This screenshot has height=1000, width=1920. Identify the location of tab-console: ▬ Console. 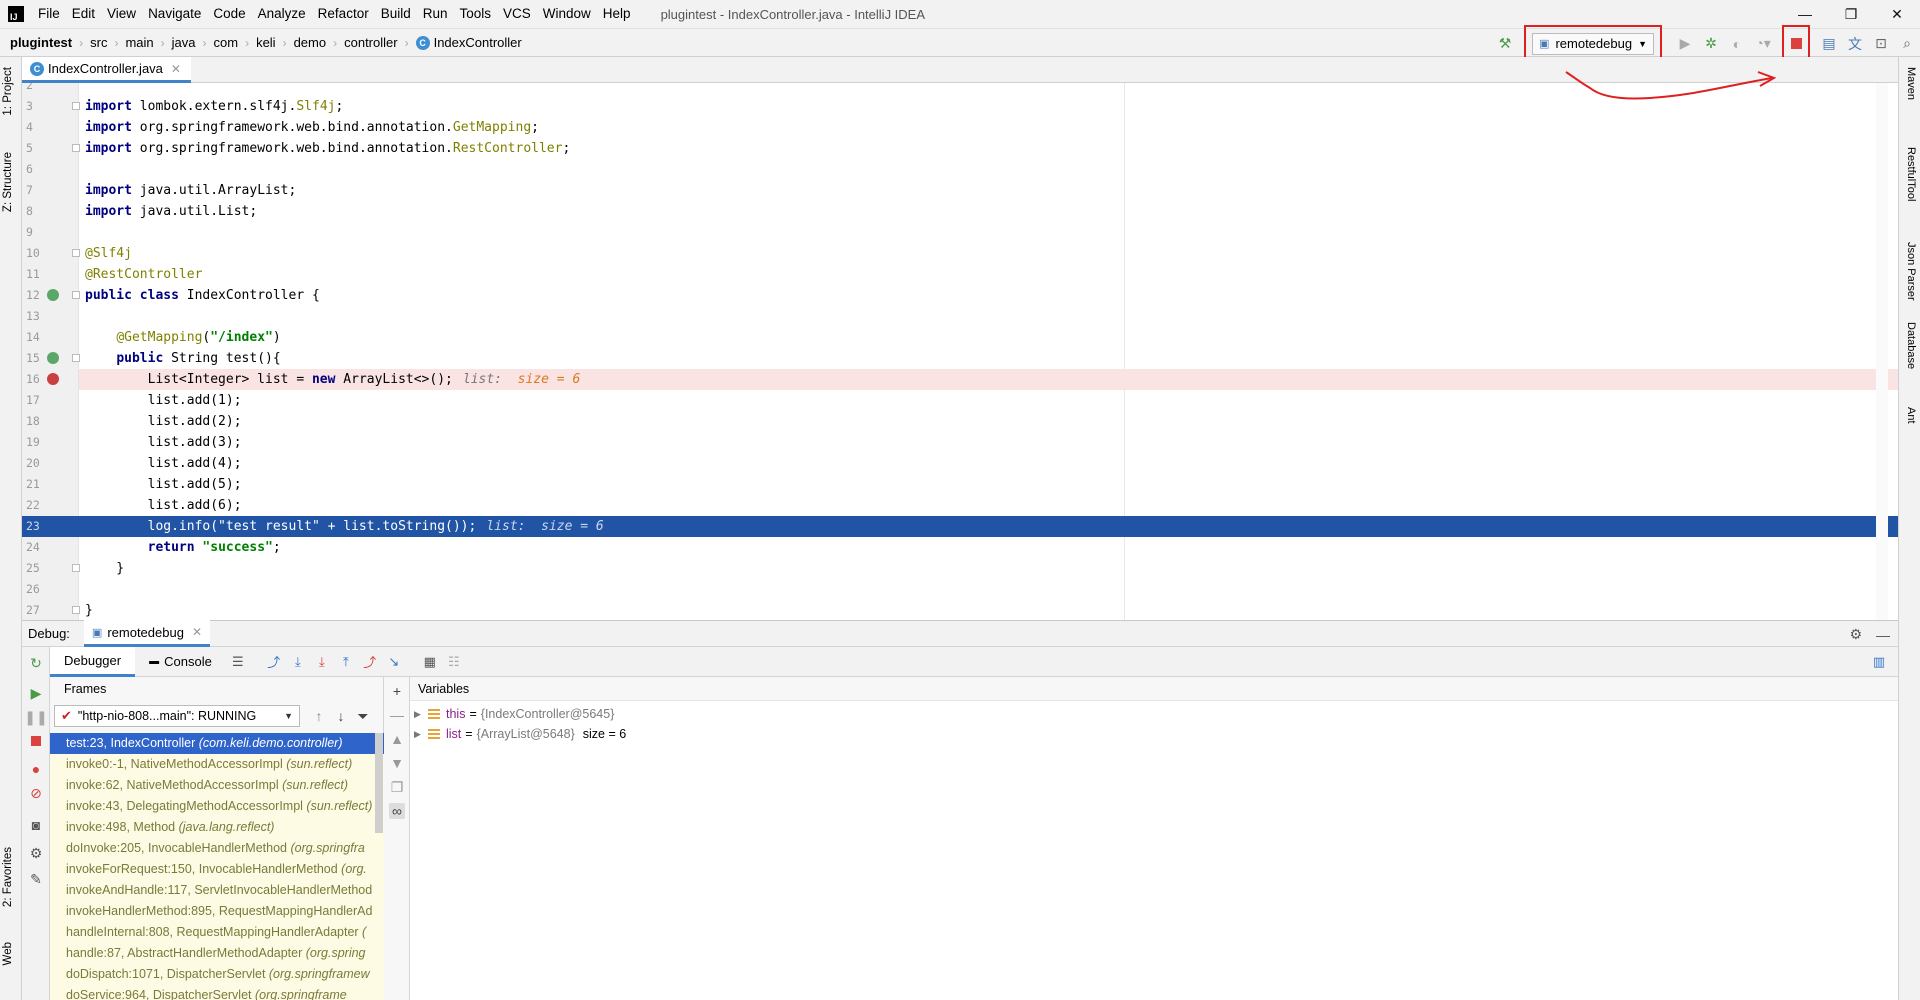
(180, 662).